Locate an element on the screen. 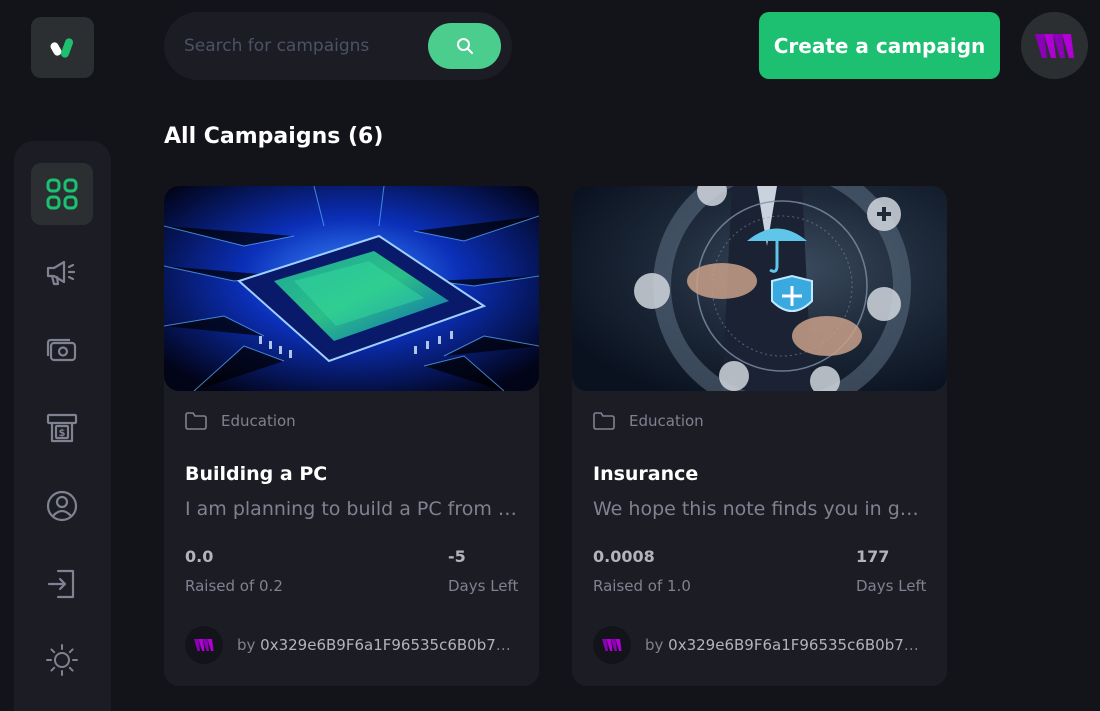  campaign-description: I am planning to build a PC from scratch is located at coordinates (352, 509).